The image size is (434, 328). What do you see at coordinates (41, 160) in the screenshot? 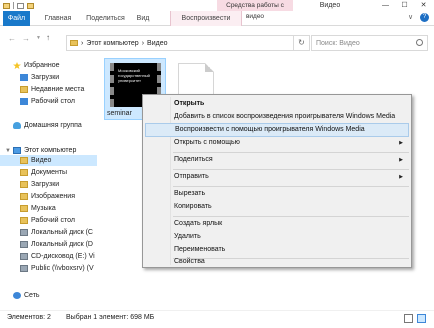
I see `nav-item-label: Видео` at bounding box center [41, 160].